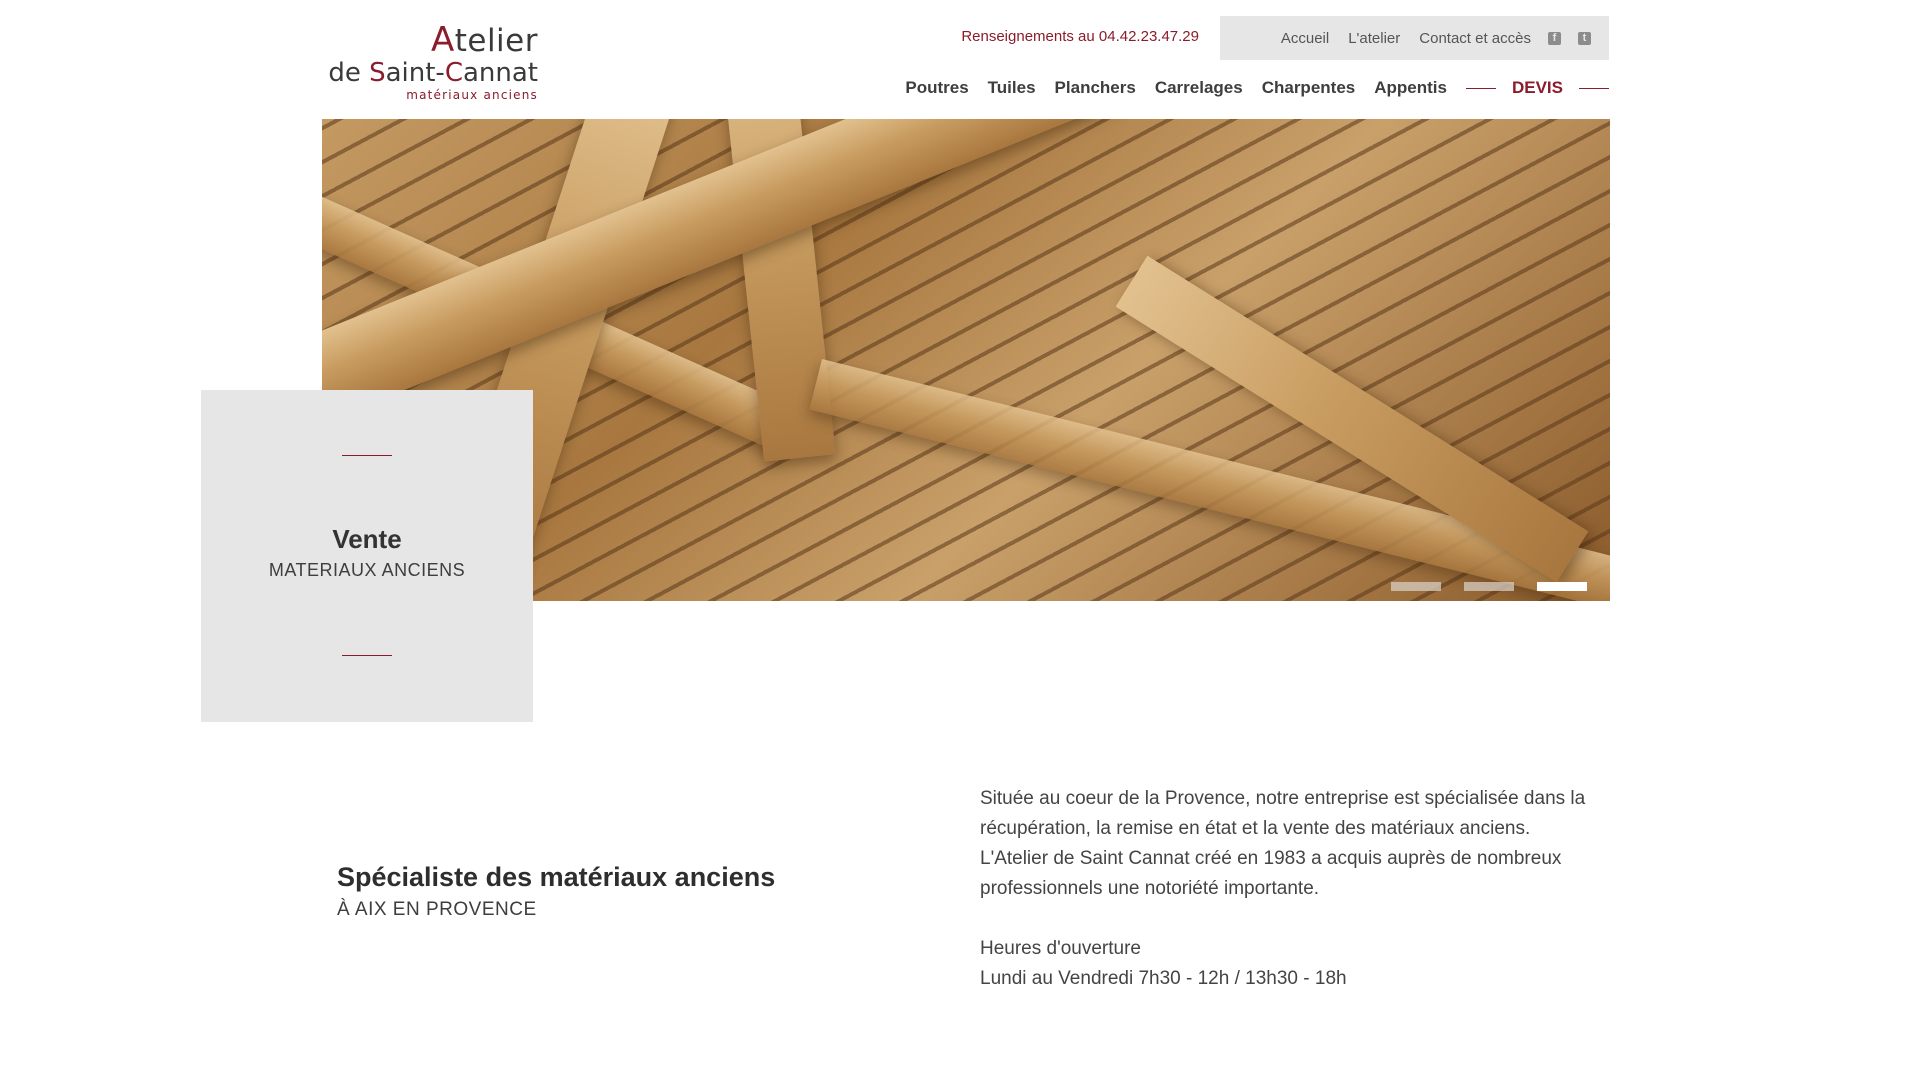 The image size is (1920, 1080). Describe the element at coordinates (1537, 88) in the screenshot. I see `nav-item-devis: DEVIS` at that location.